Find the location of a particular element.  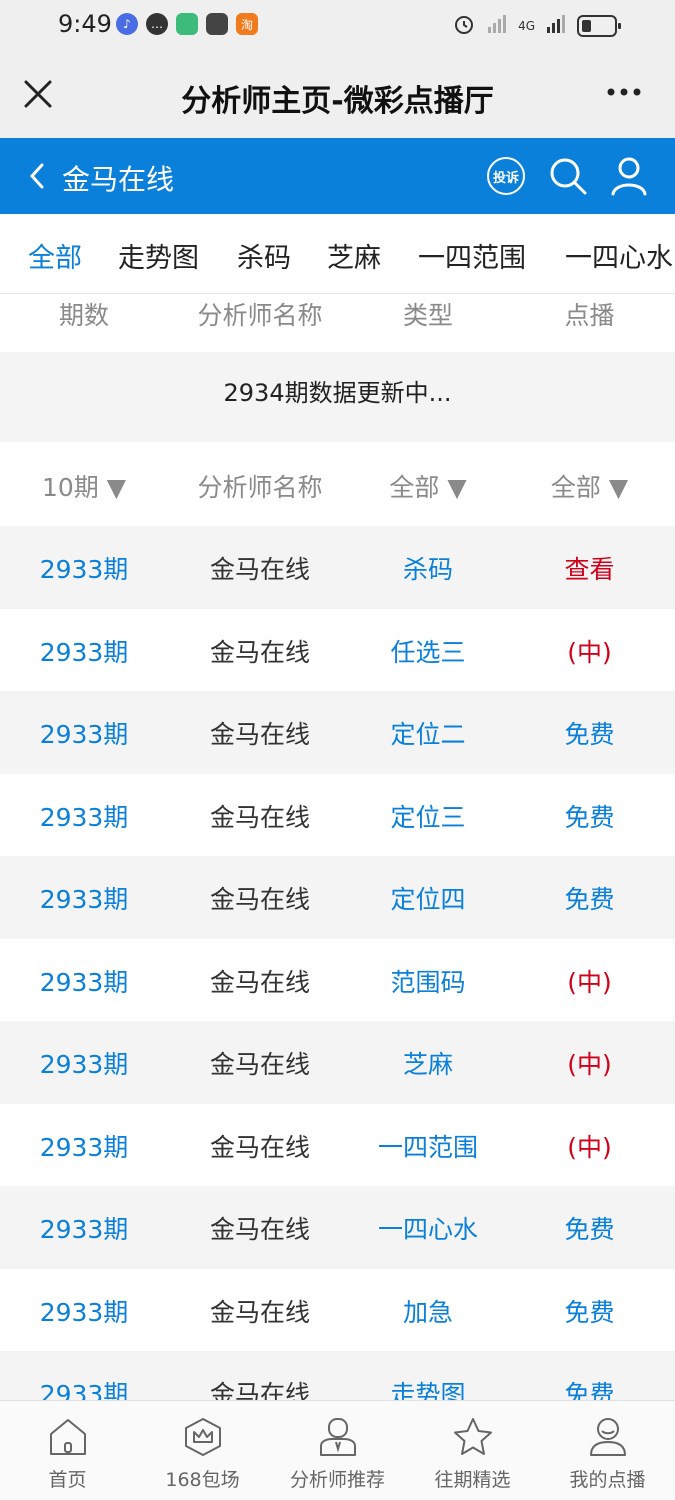

nav-home-label: 首页 is located at coordinates (67, 1480).